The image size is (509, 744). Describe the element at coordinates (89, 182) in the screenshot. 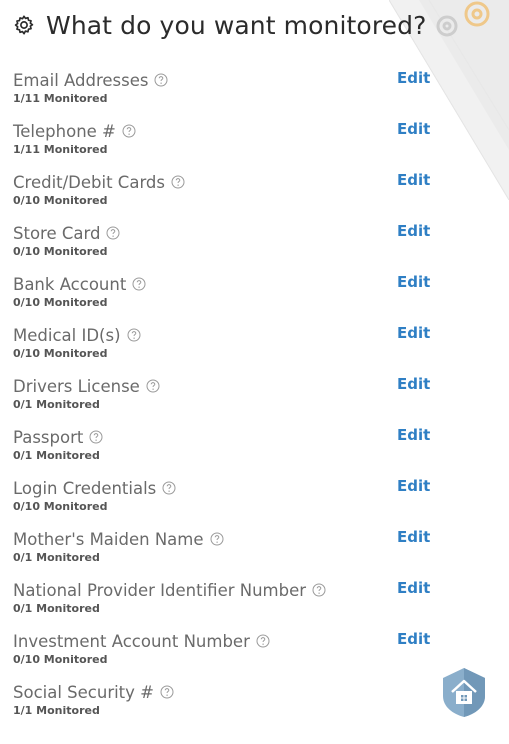

I see `list-item-label: Credit/Debit Cards` at that location.